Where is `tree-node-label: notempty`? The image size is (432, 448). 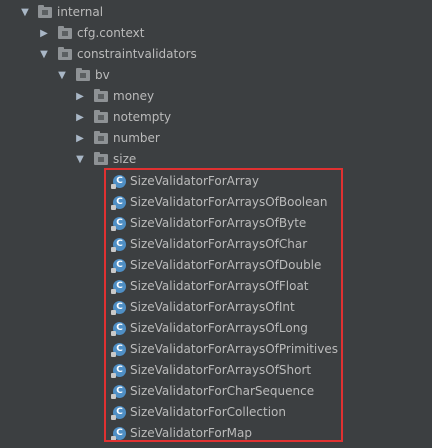 tree-node-label: notempty is located at coordinates (142, 117).